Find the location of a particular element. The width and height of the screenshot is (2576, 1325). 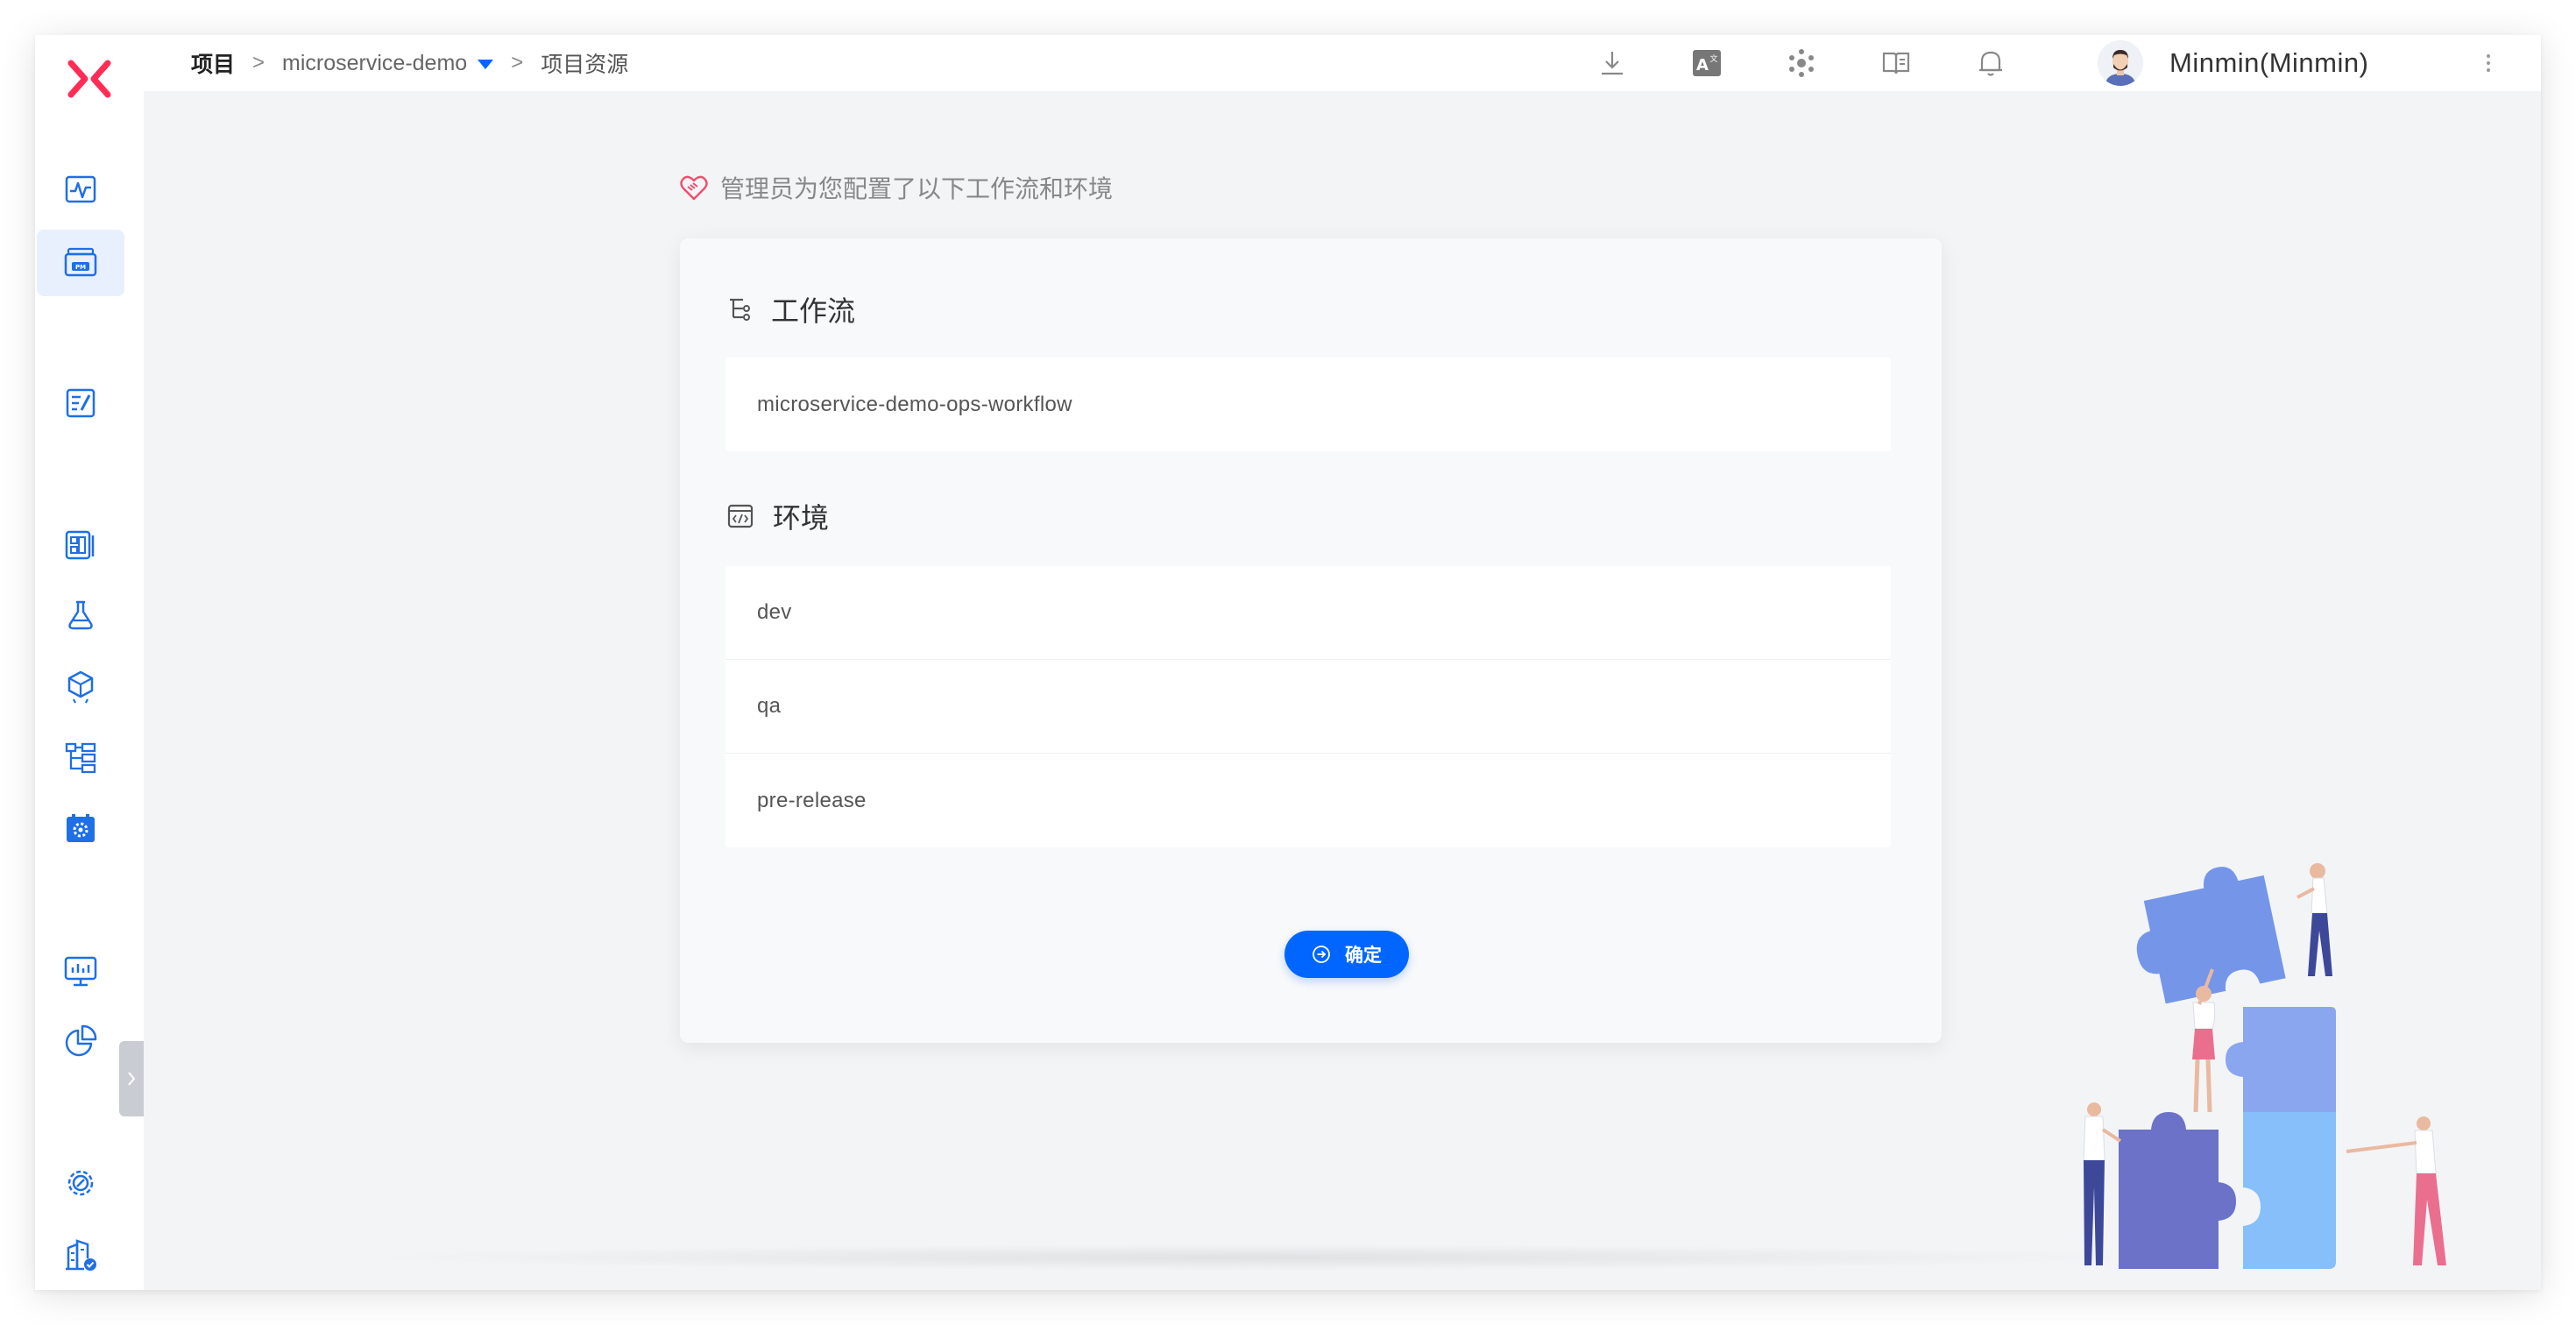

person-right is located at coordinates (2396, 1190).